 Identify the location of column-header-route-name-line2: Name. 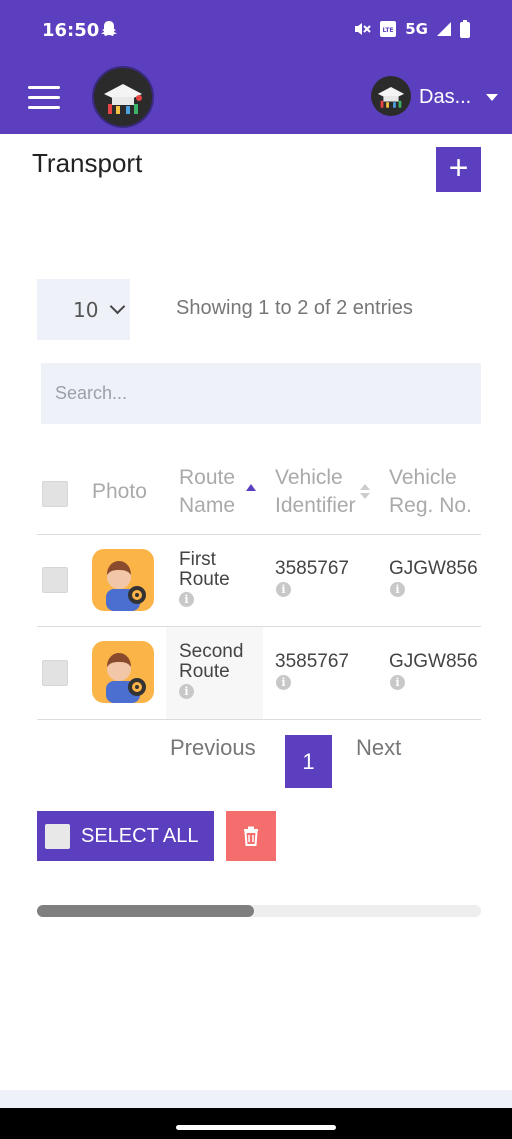
(207, 505).